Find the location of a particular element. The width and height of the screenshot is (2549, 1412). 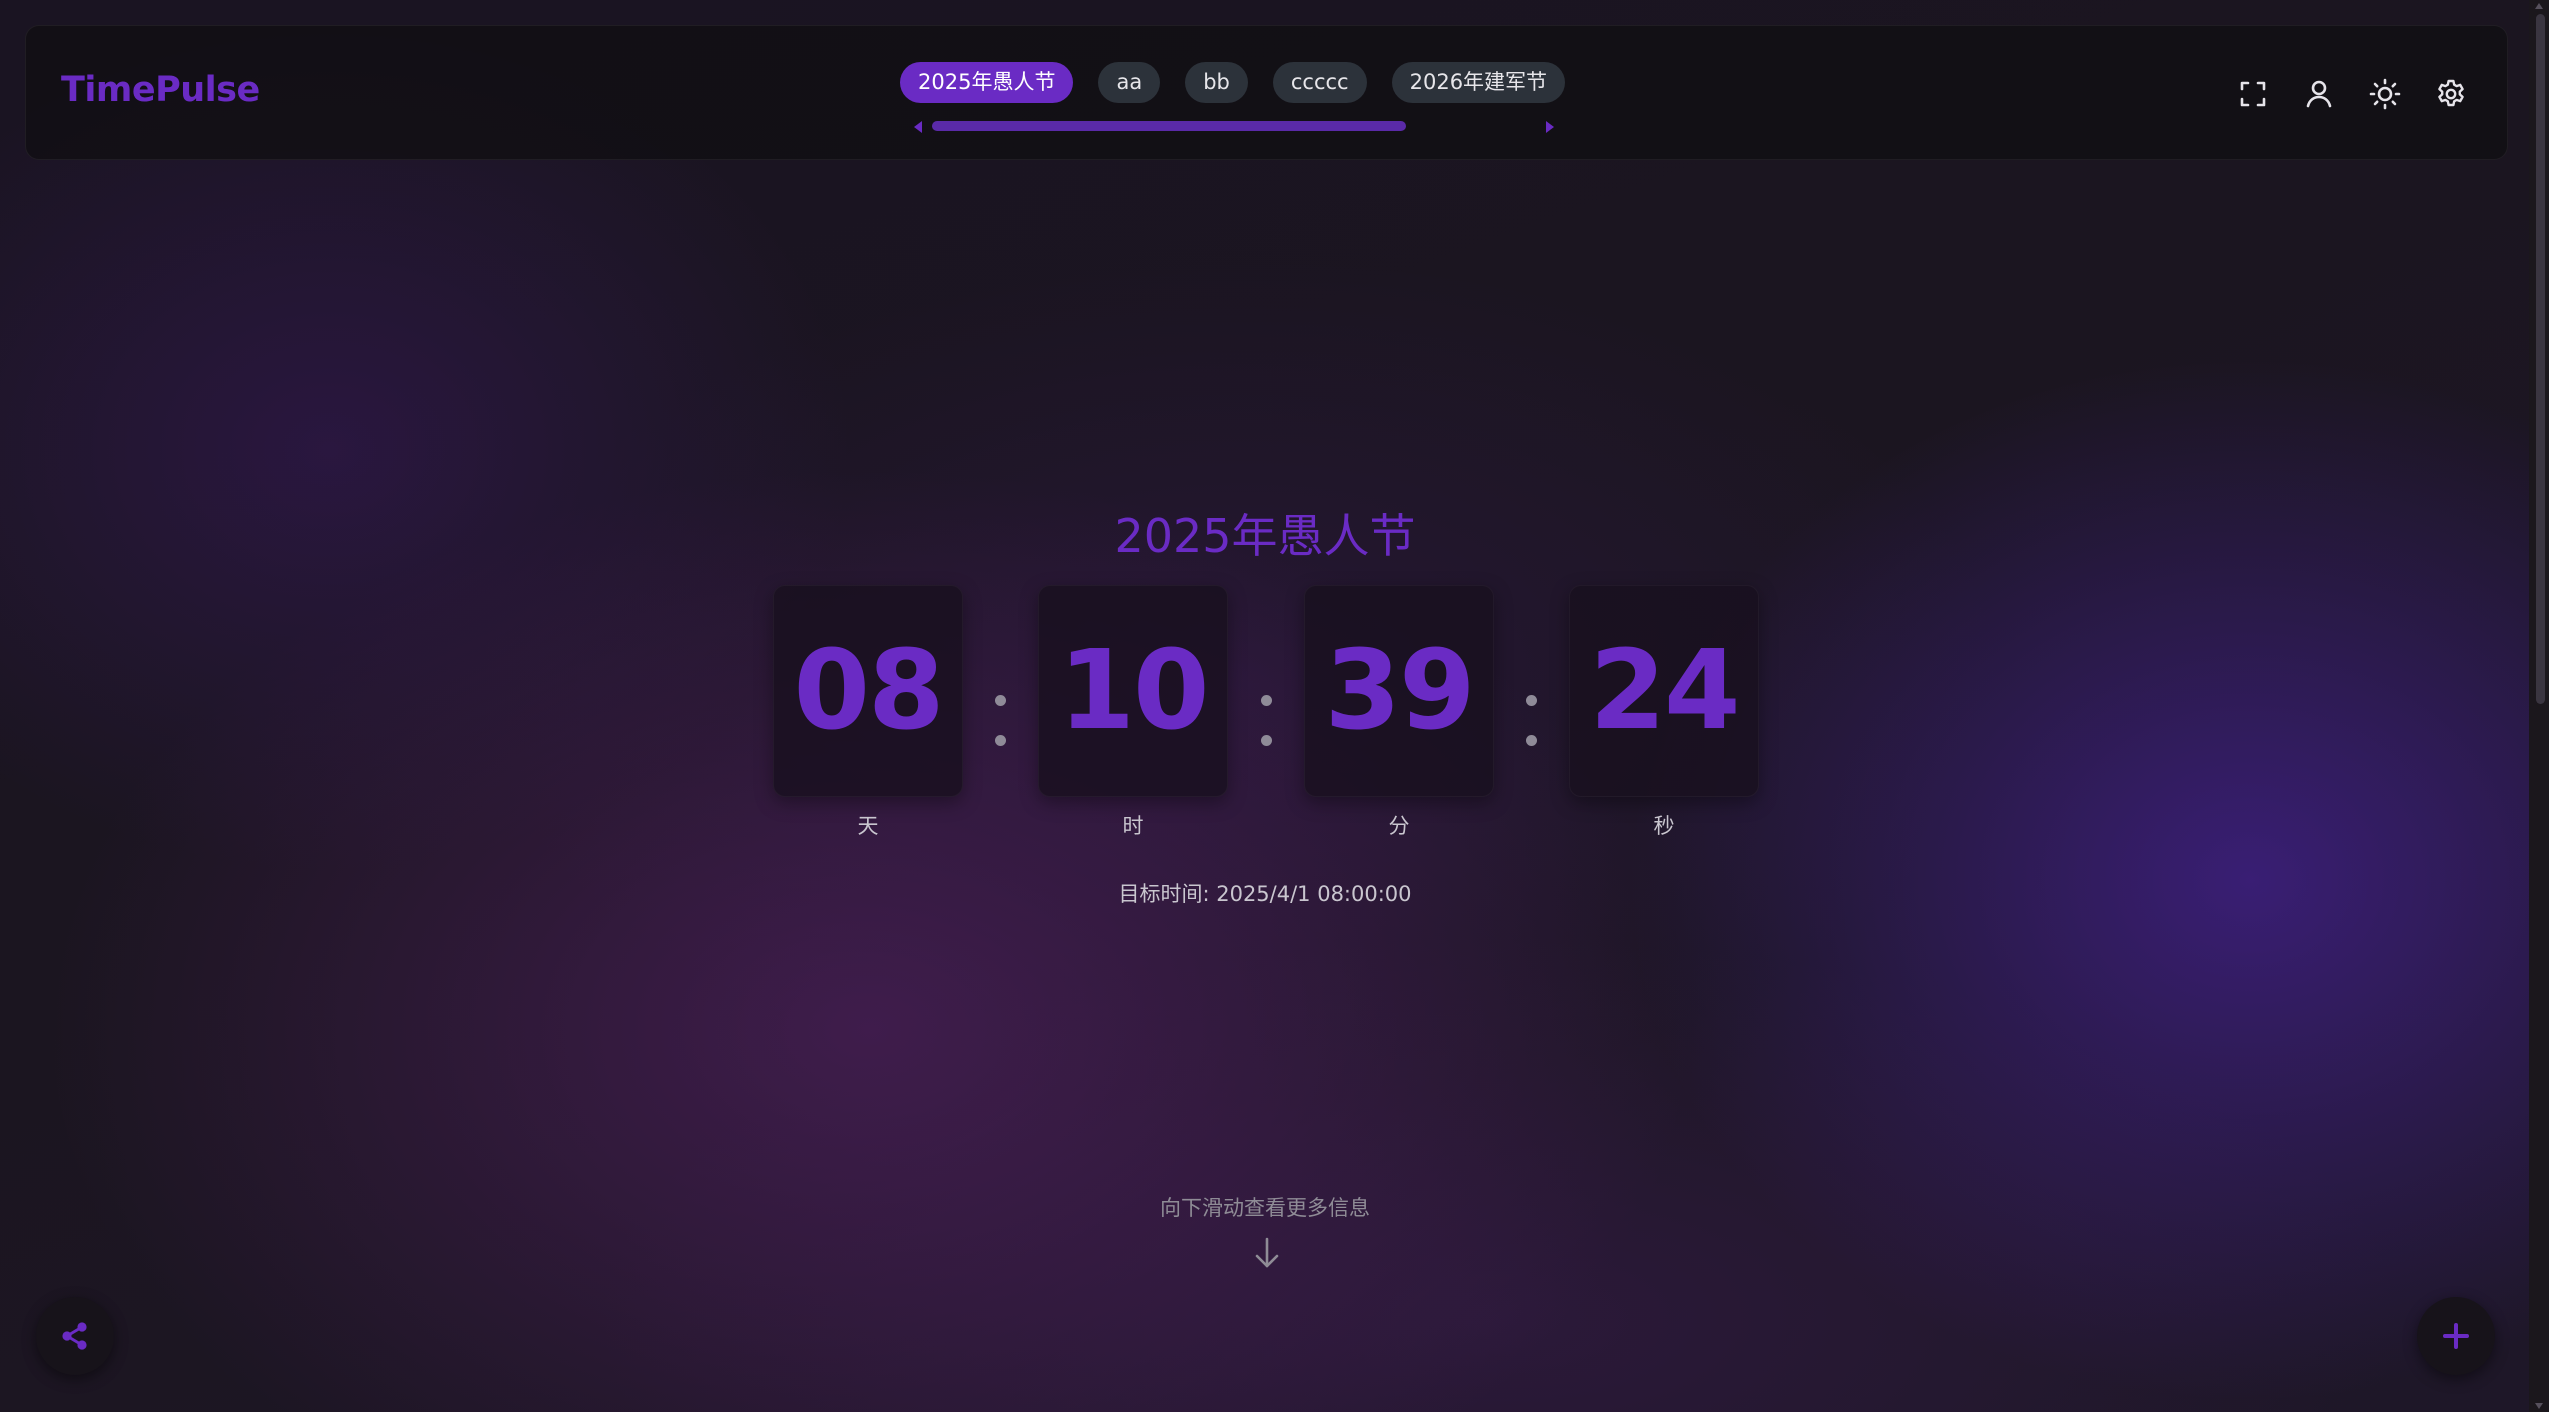

tabs-scroll-left-arrow is located at coordinates (918, 127).